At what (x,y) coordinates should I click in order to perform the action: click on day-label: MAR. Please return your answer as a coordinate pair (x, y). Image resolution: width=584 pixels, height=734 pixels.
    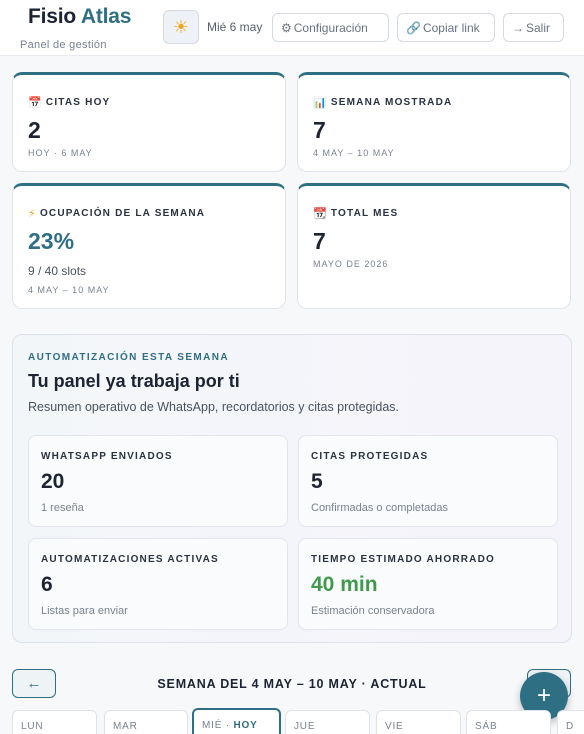
    Looking at the image, I should click on (125, 726).